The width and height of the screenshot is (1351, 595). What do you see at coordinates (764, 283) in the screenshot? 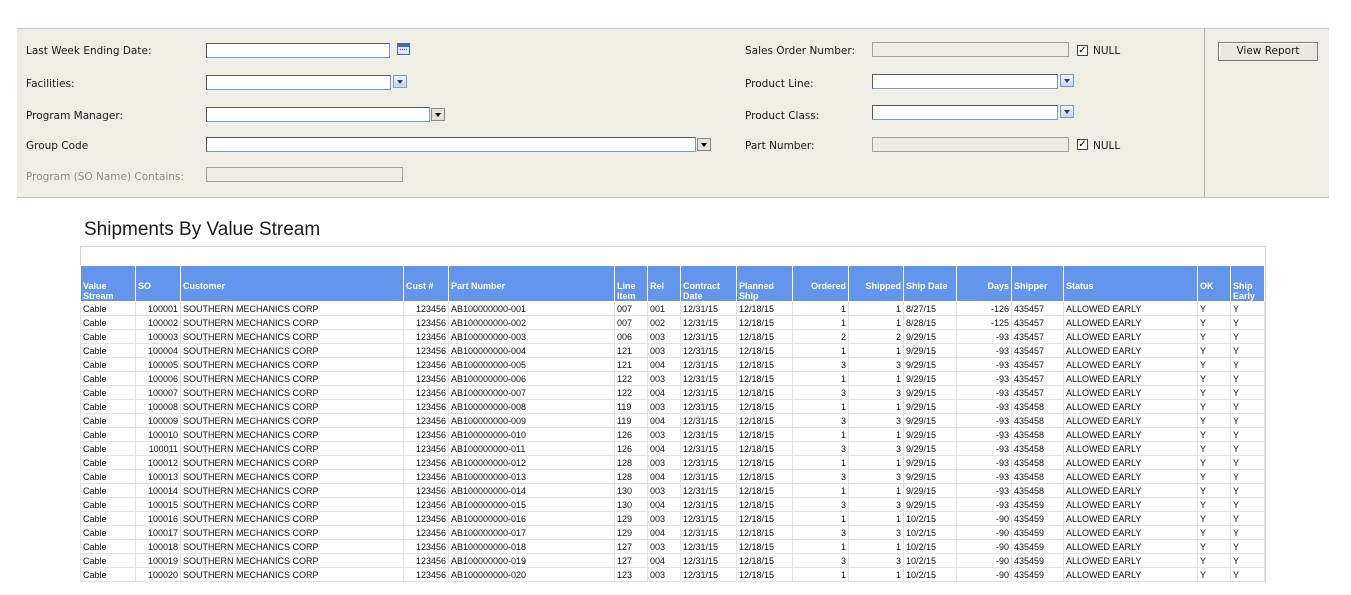
I see `column-header: Planned Ship` at bounding box center [764, 283].